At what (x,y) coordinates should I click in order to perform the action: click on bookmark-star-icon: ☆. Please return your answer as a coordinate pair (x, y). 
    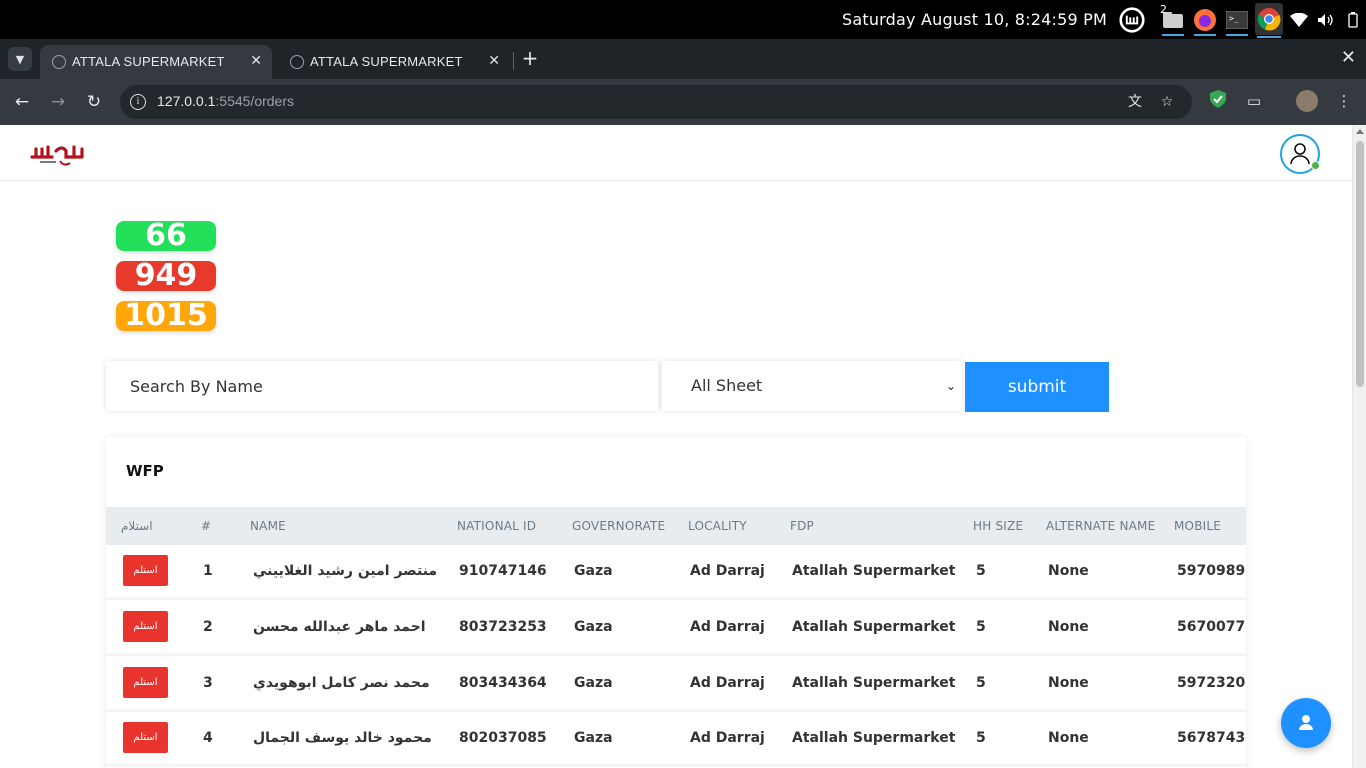
    Looking at the image, I should click on (1167, 102).